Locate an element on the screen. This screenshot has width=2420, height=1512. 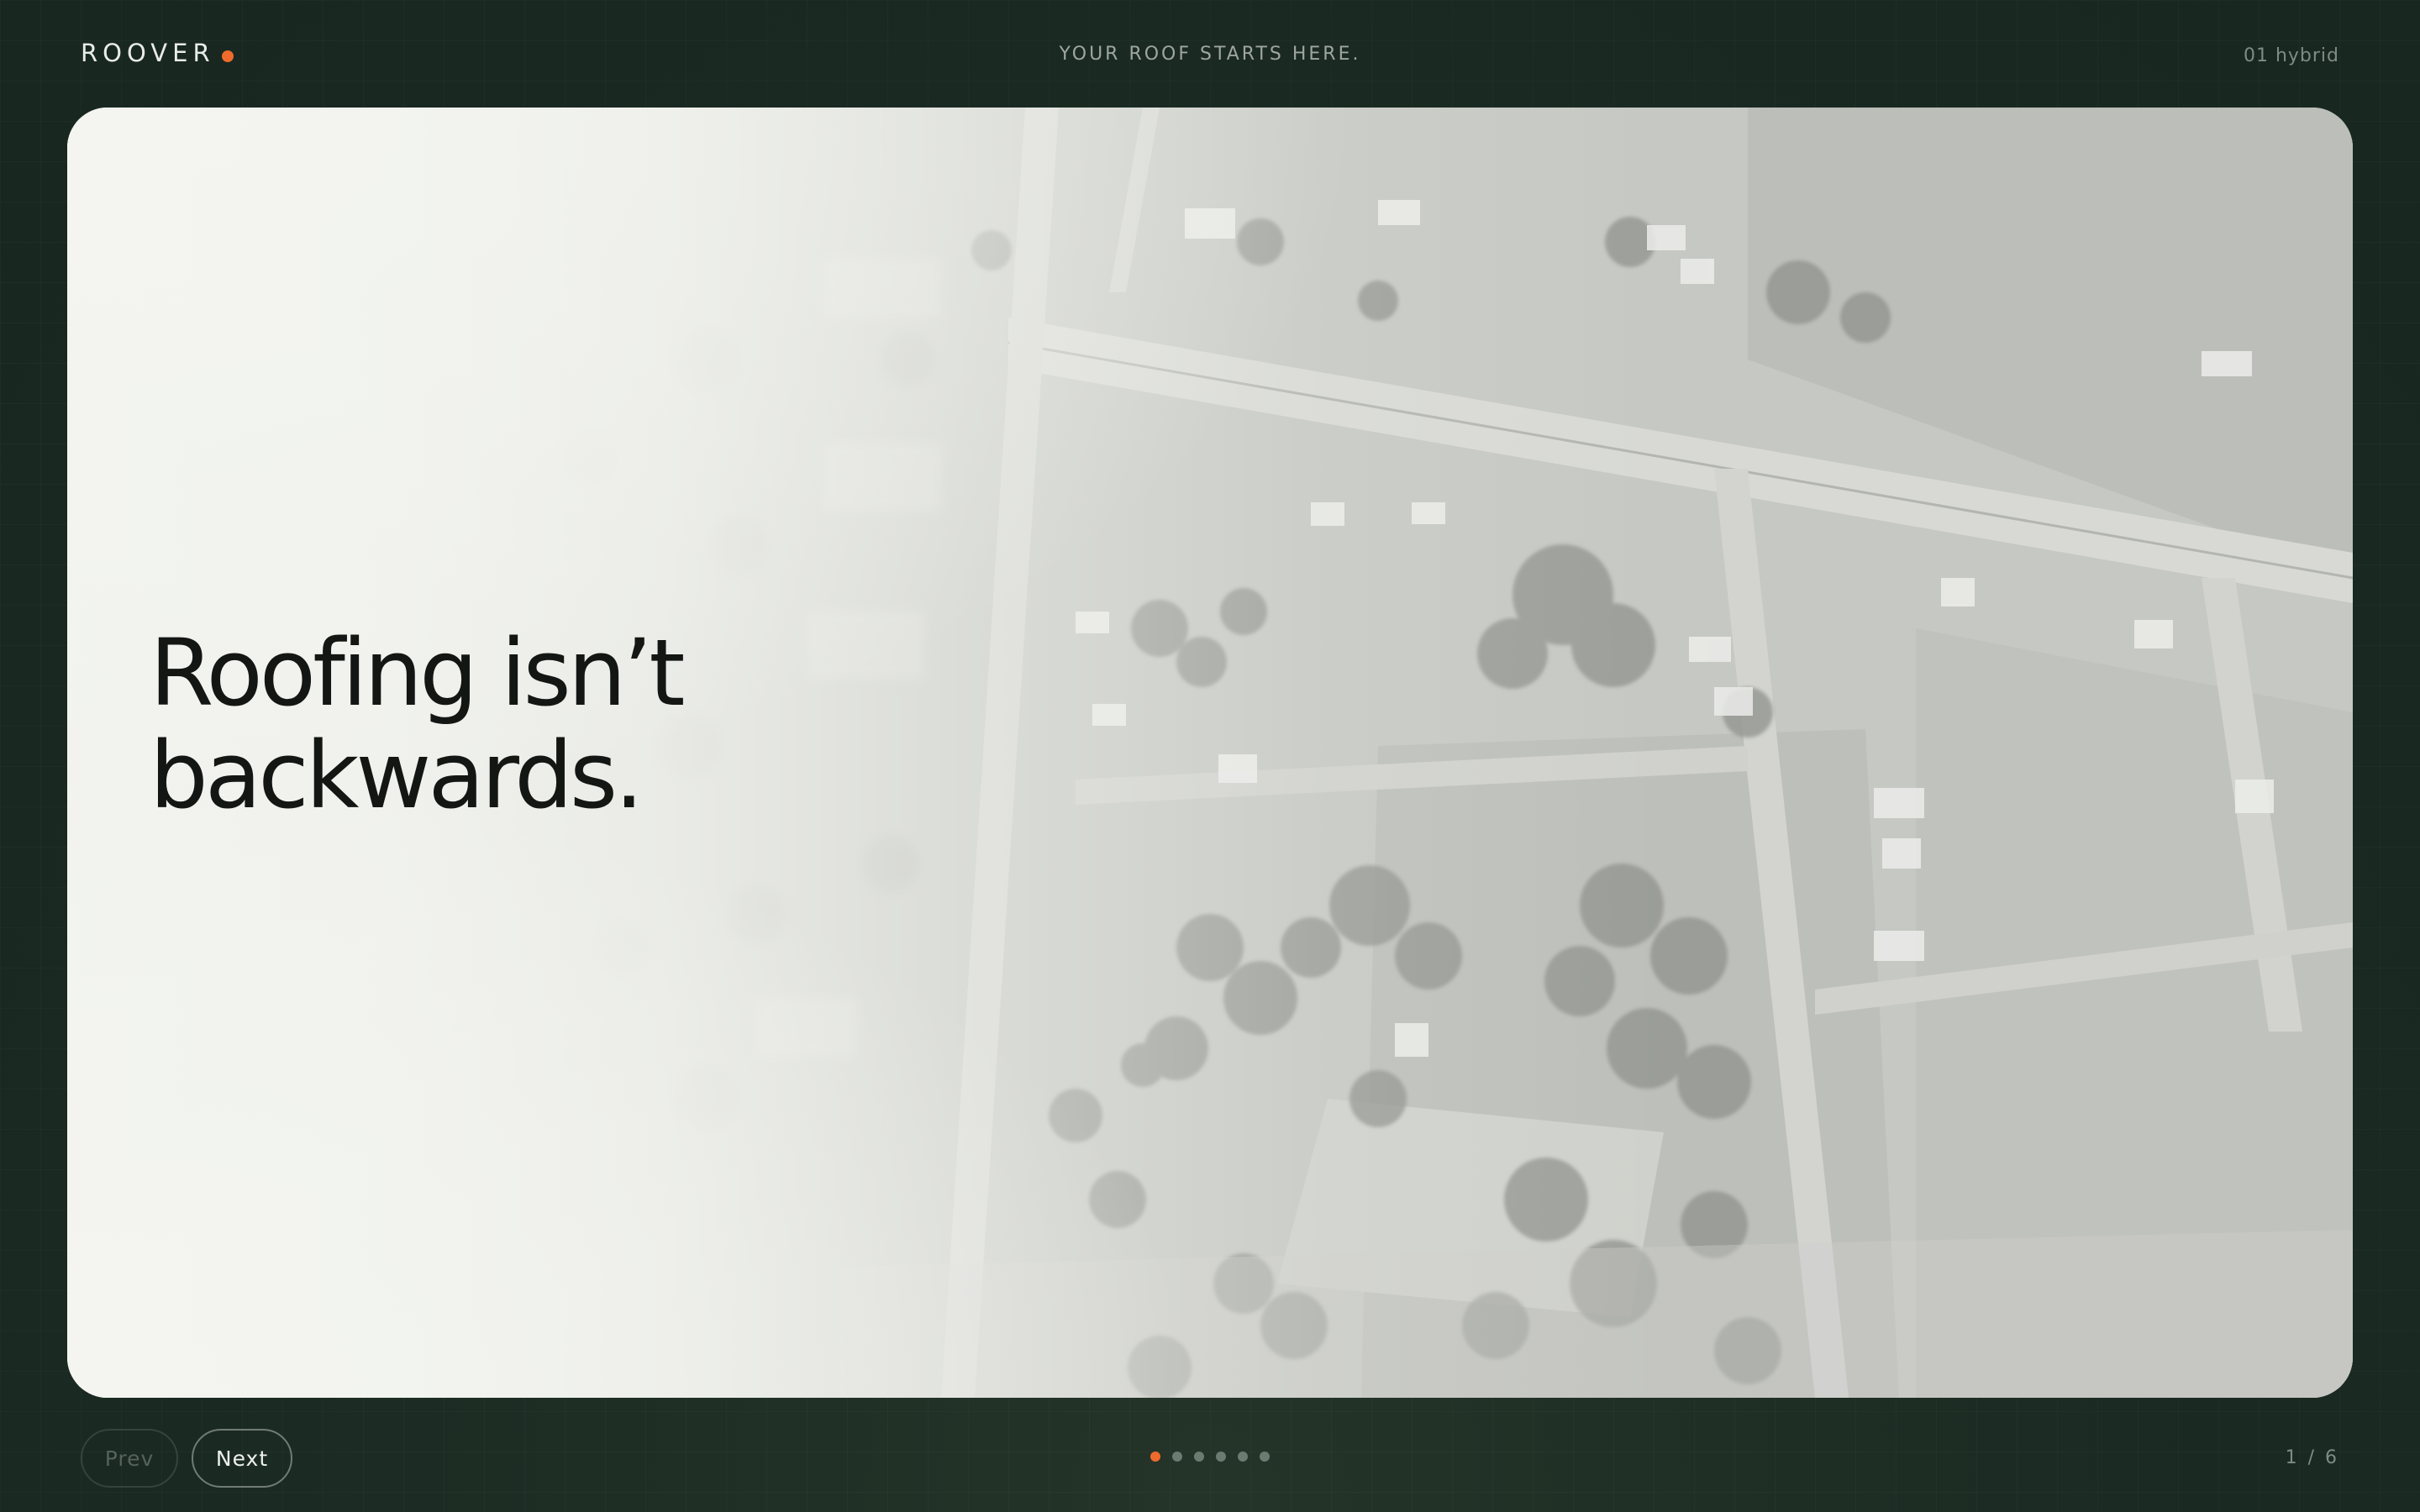
slide-counter: 1 / 6 is located at coordinates (2312, 1457).